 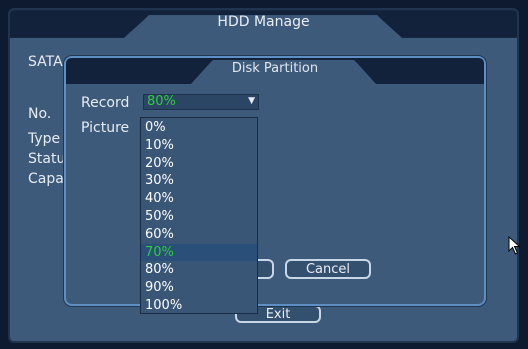 What do you see at coordinates (201, 102) in the screenshot?
I see `record-select: 80% ▼` at bounding box center [201, 102].